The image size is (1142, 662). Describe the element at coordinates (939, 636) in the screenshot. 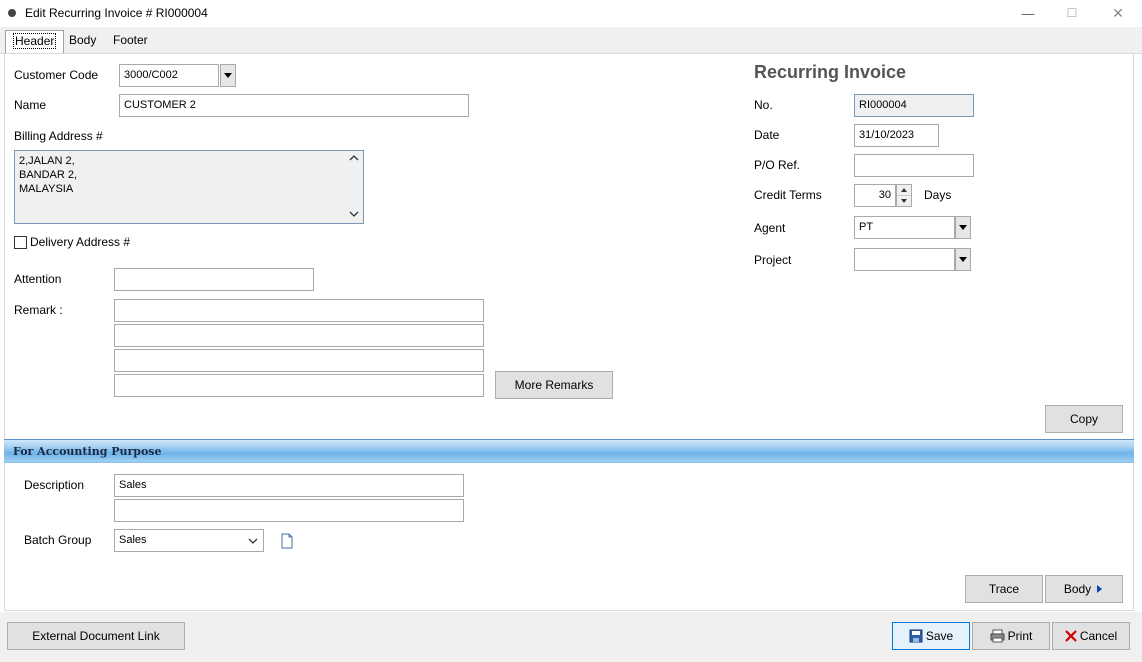

I see `save-label: Save` at that location.